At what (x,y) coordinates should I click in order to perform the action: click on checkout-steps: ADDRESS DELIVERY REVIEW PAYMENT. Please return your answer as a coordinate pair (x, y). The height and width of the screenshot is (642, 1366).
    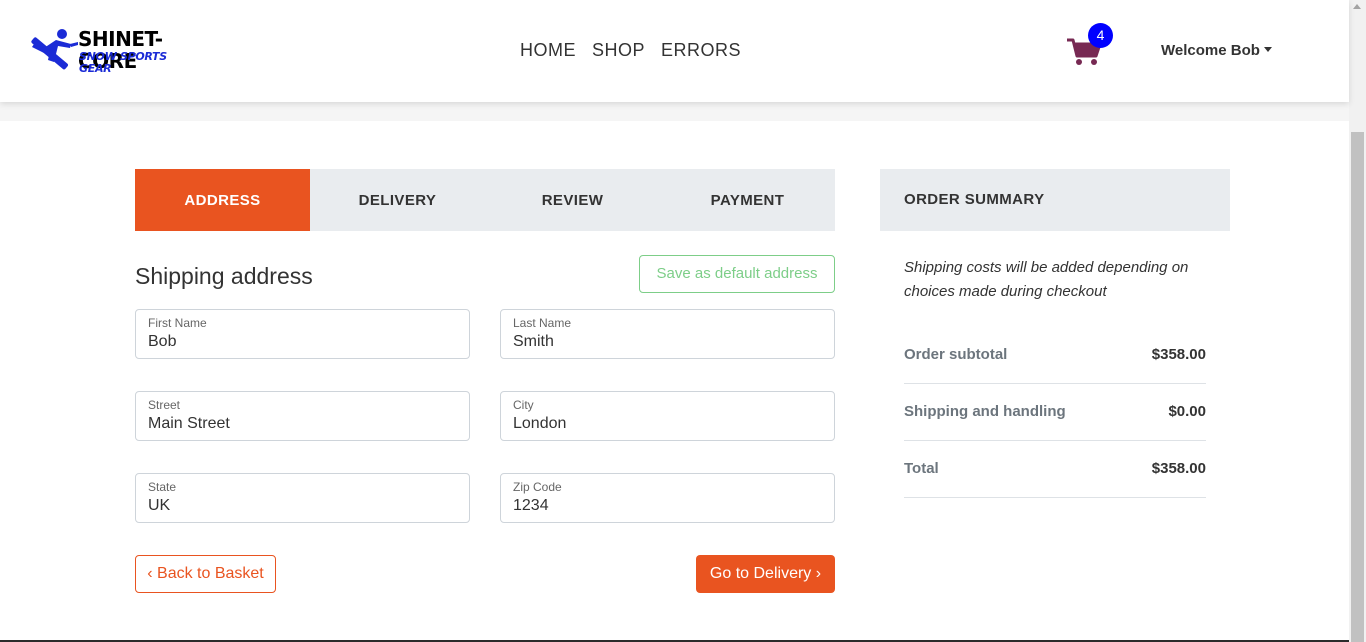
    Looking at the image, I should click on (485, 200).